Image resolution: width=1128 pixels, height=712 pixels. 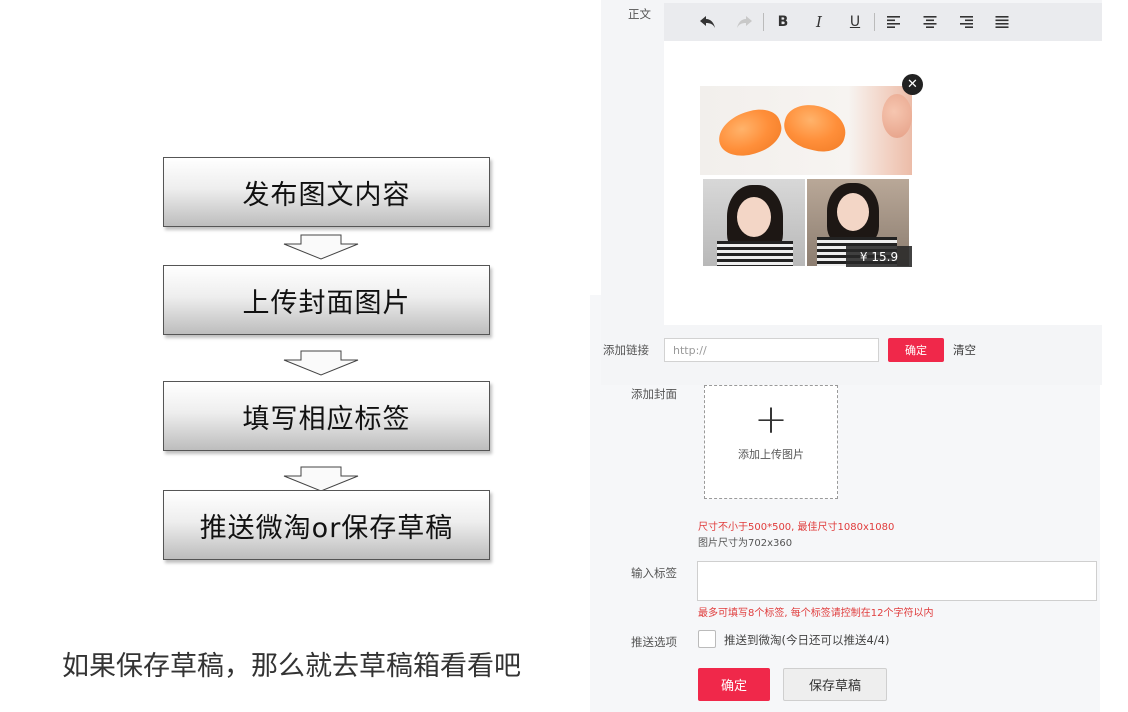 What do you see at coordinates (816, 613) in the screenshot?
I see `tags-hint: 最多可填写8个标签, 每个标签请控制在12个字符以内` at bounding box center [816, 613].